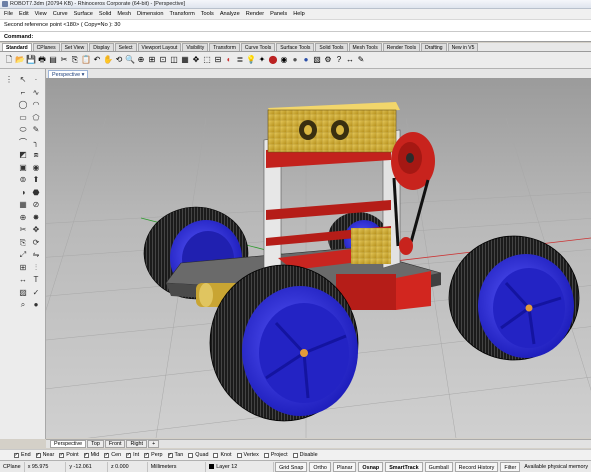 This screenshot has height=472, width=591. I want to click on menu-item-surface: Surface, so click(83, 14).